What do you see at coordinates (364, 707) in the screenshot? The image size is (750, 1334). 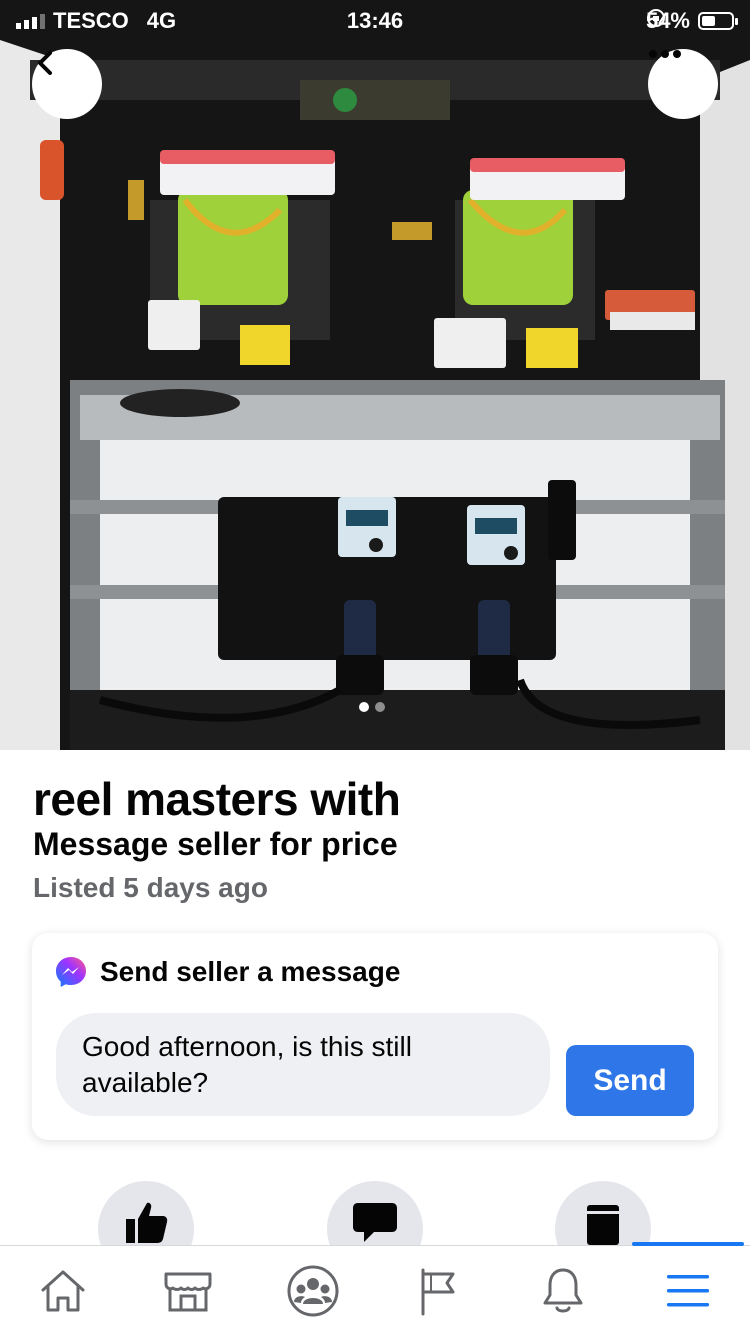 I see `pagination-dot-active` at bounding box center [364, 707].